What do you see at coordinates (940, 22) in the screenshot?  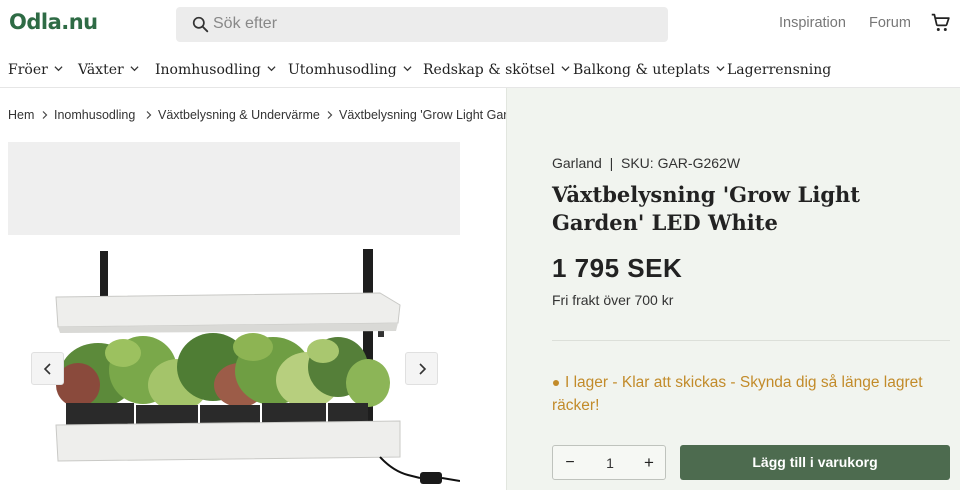 I see `cart-icon` at bounding box center [940, 22].